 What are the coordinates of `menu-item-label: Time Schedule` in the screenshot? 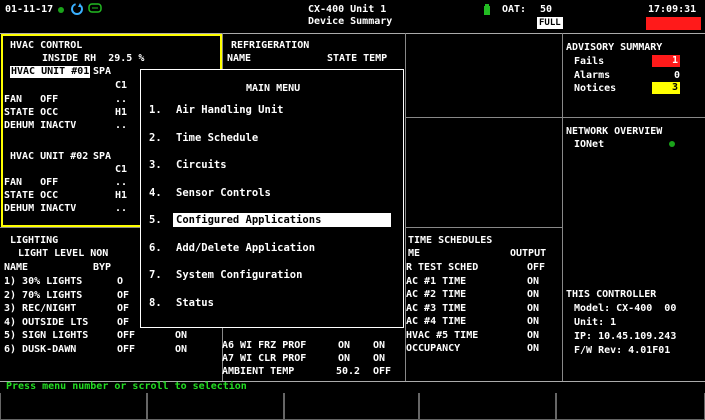 It's located at (217, 138).